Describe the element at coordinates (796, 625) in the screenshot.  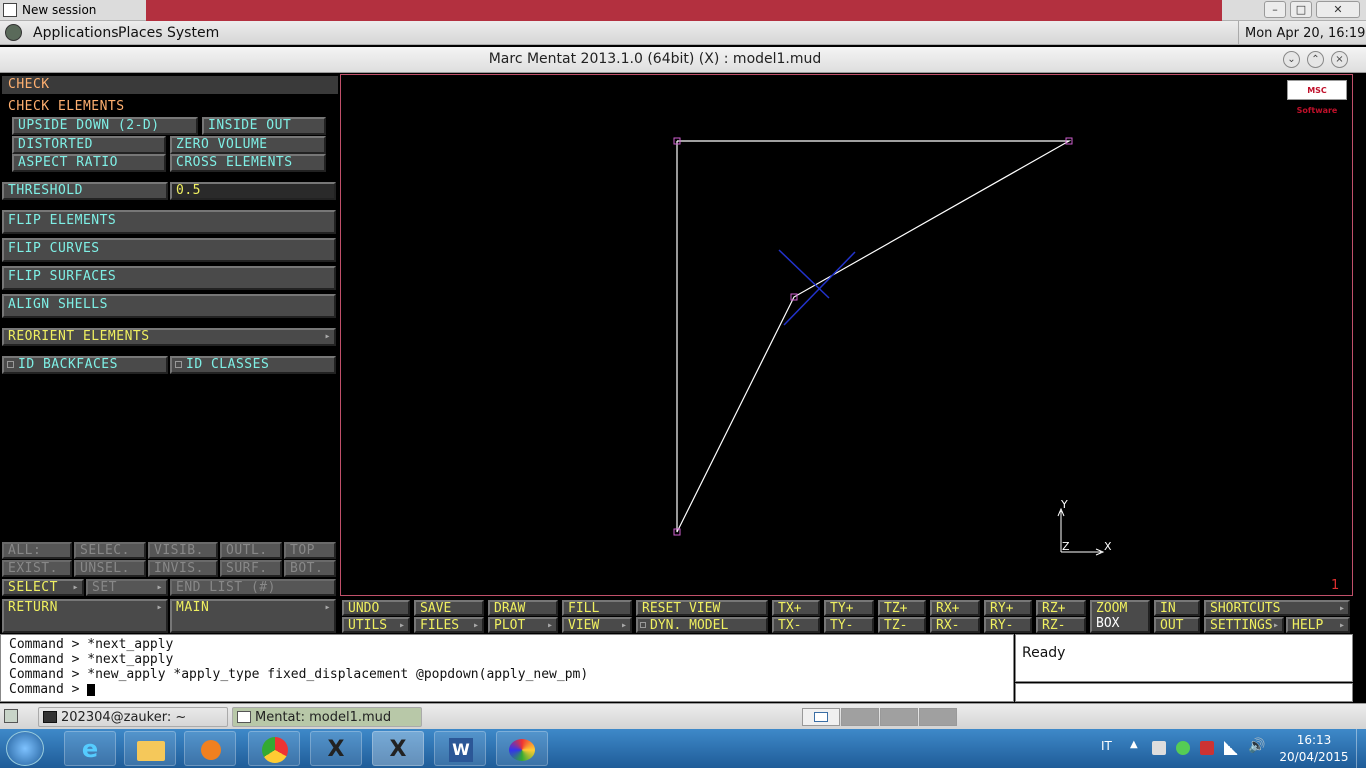
I see `tx-minus-button: TX-` at that location.